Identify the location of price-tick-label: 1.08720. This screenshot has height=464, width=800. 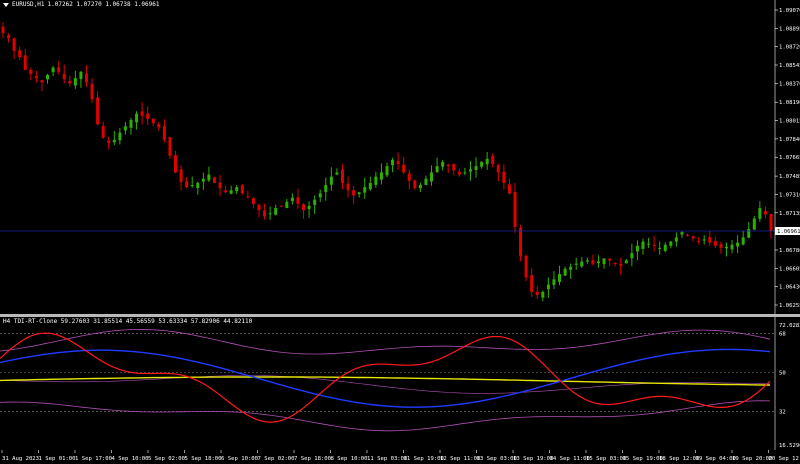
(789, 48).